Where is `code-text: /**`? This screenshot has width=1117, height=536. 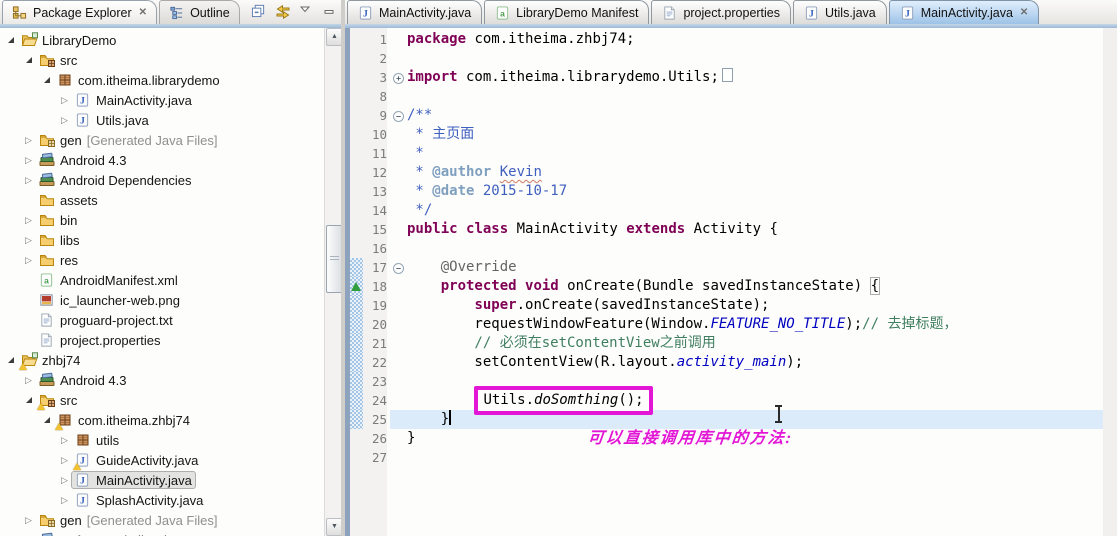 code-text: /** is located at coordinates (755, 115).